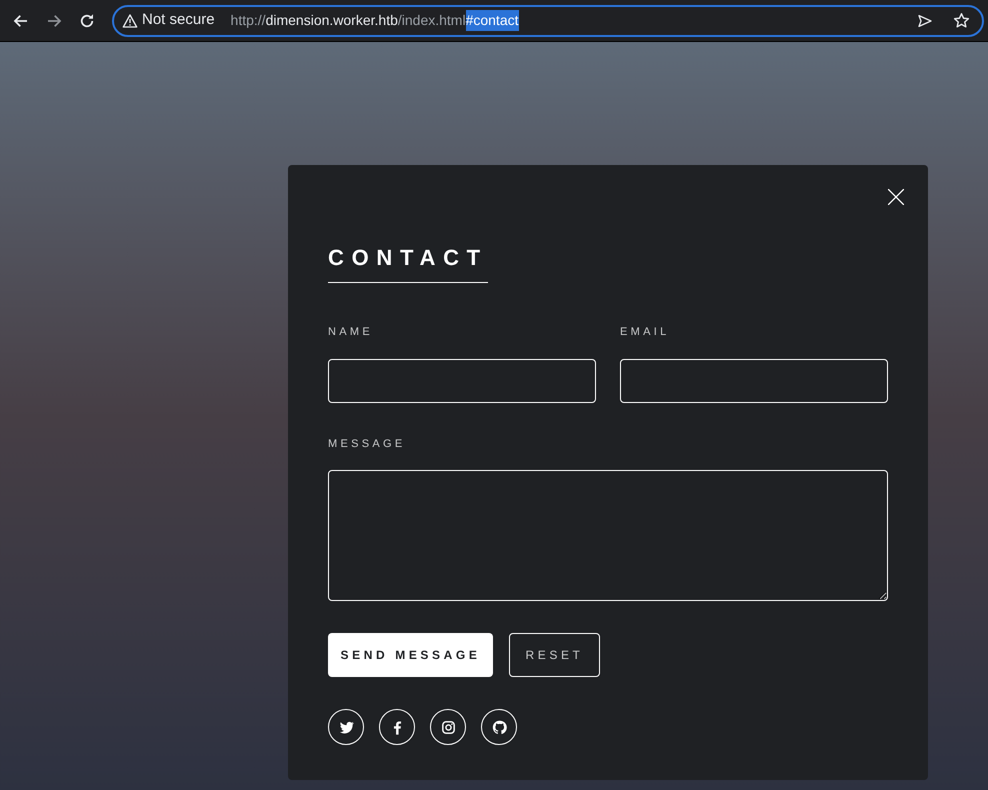 The height and width of the screenshot is (790, 988). I want to click on star-icon, so click(961, 20).